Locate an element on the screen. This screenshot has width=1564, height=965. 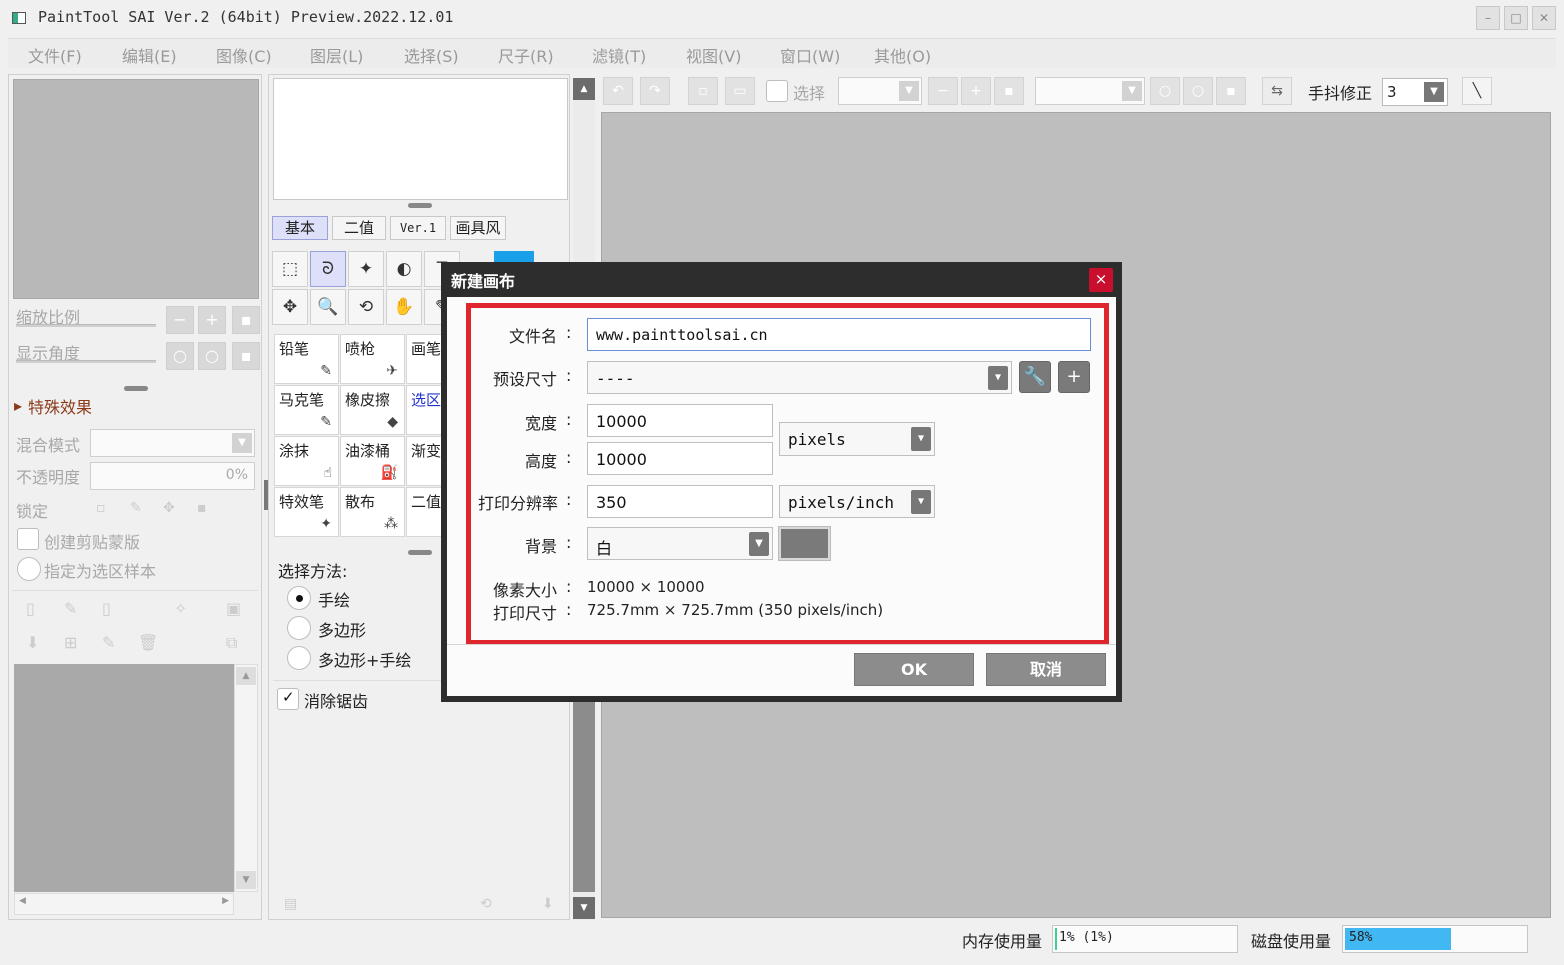
dialog-close-button: × is located at coordinates (1101, 280).